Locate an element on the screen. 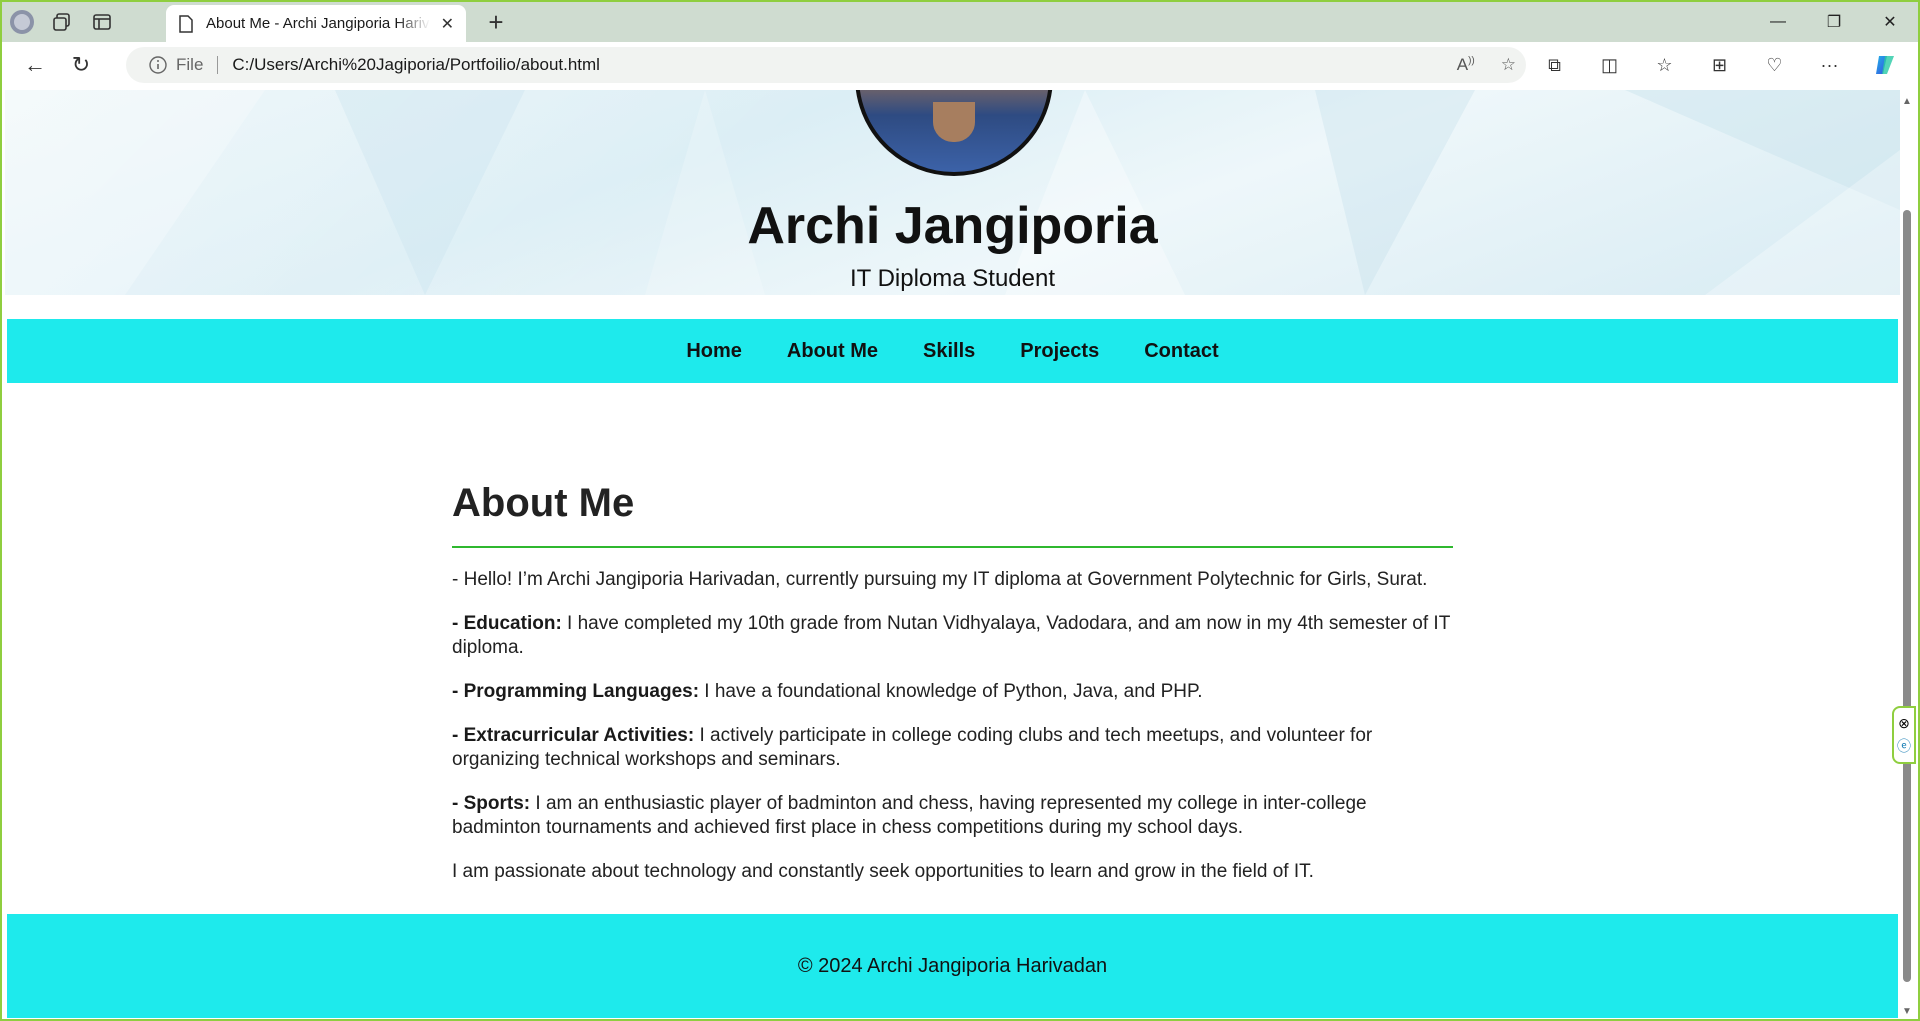 The height and width of the screenshot is (1021, 1920). tab-title: About Me - Archi Jangiporia Harivadan is located at coordinates (318, 23).